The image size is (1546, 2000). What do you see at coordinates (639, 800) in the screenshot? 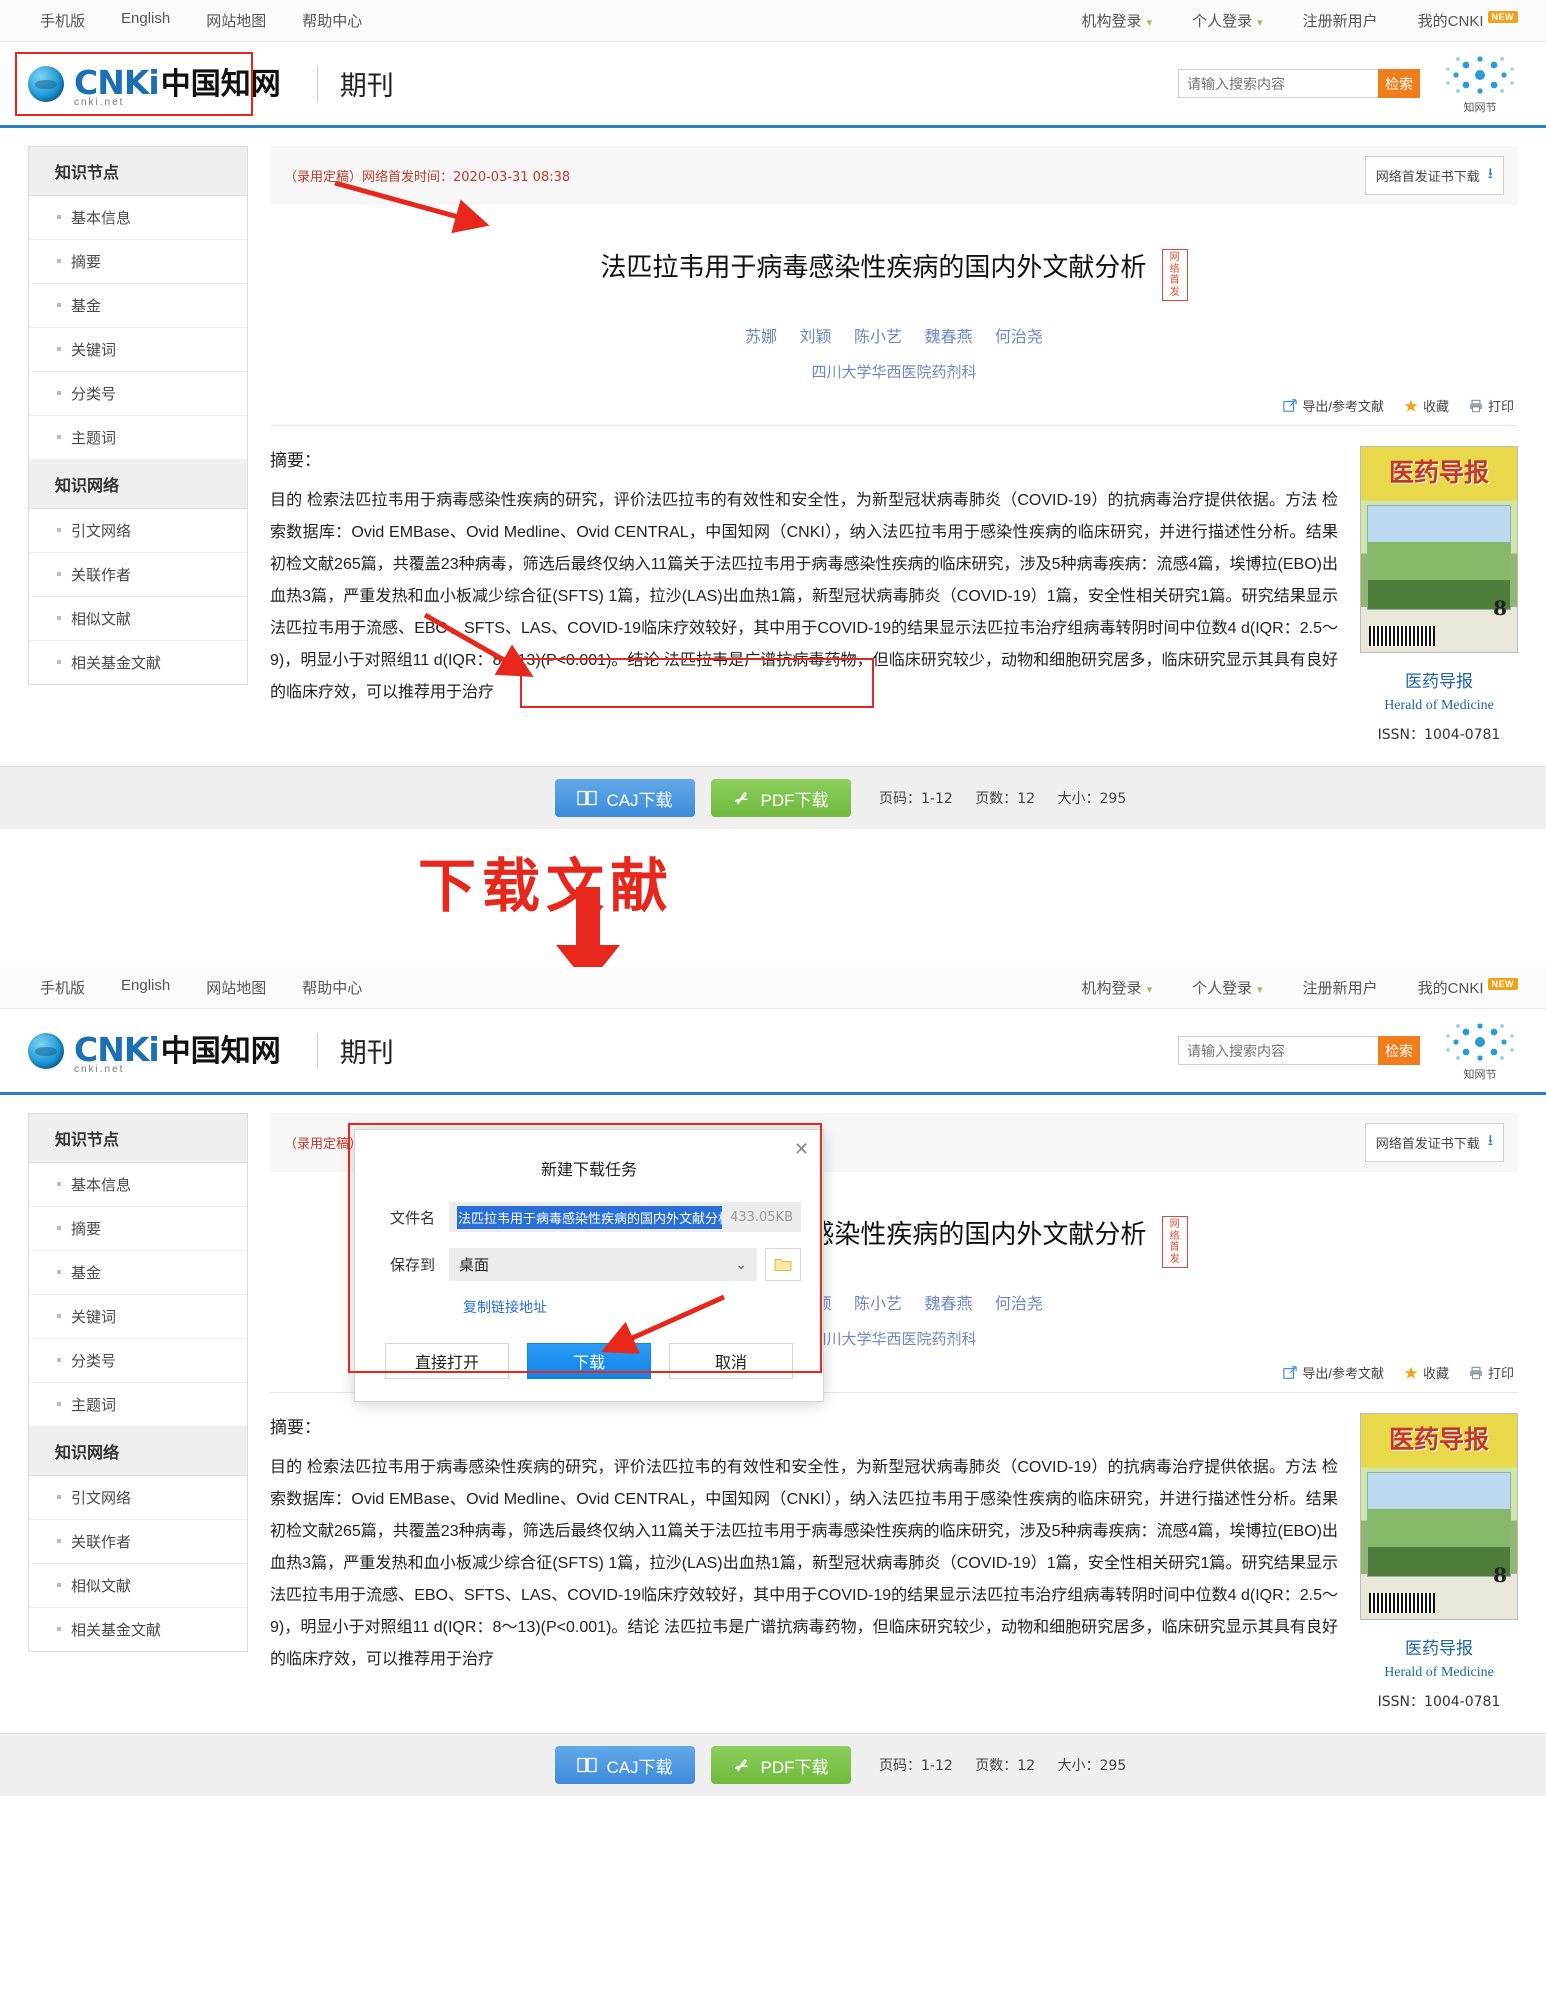
I see `caj-download-label: CAJ下载` at bounding box center [639, 800].